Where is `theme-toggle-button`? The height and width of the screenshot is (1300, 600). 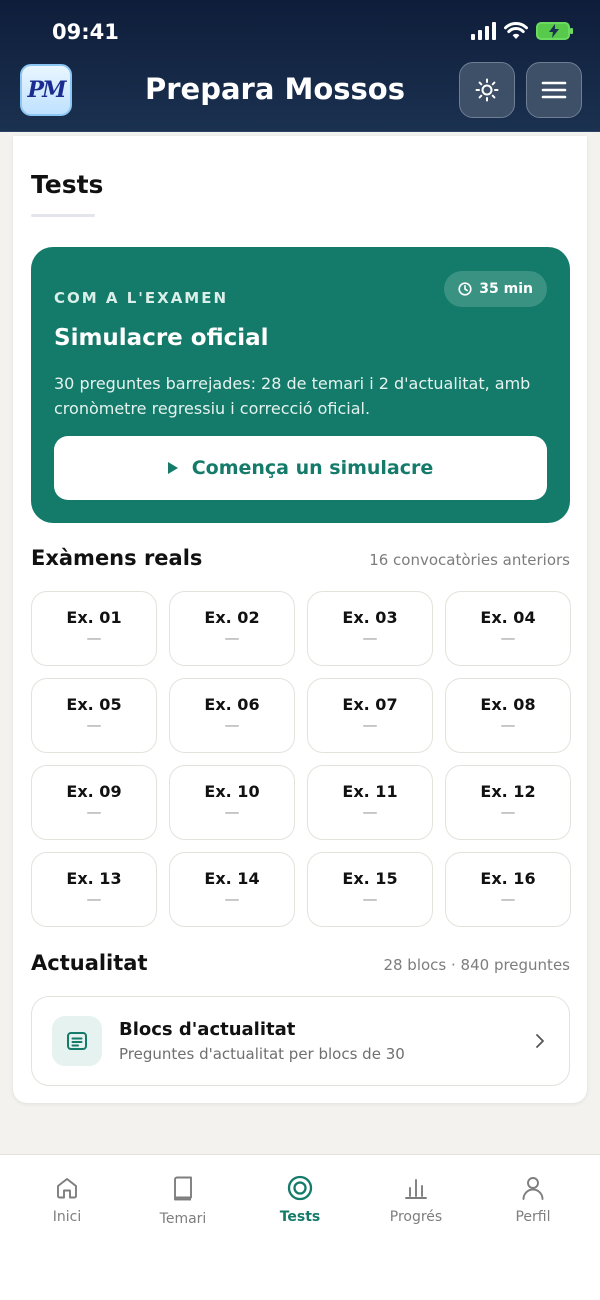 theme-toggle-button is located at coordinates (487, 90).